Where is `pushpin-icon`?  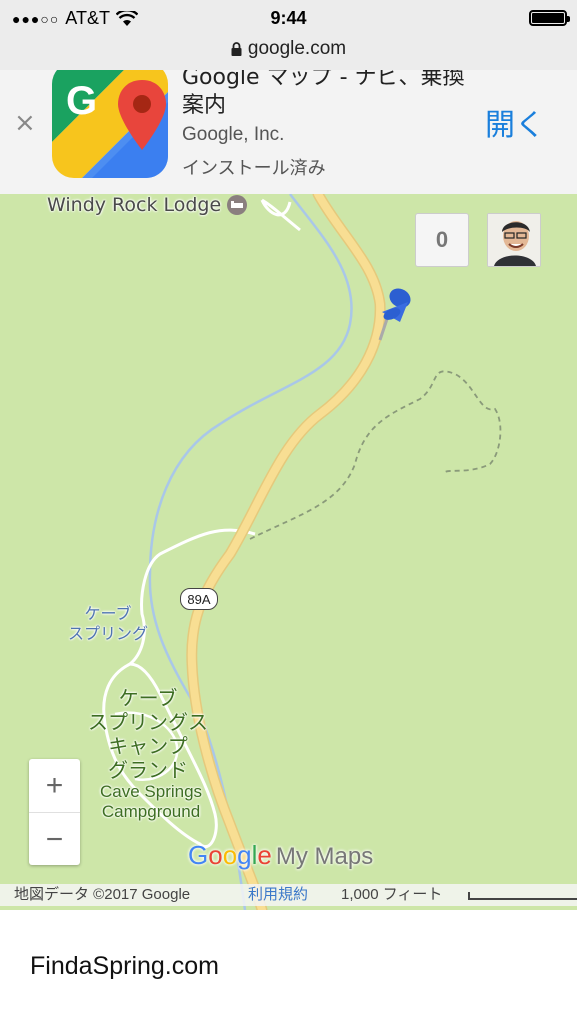
pushpin-icon is located at coordinates (394, 314).